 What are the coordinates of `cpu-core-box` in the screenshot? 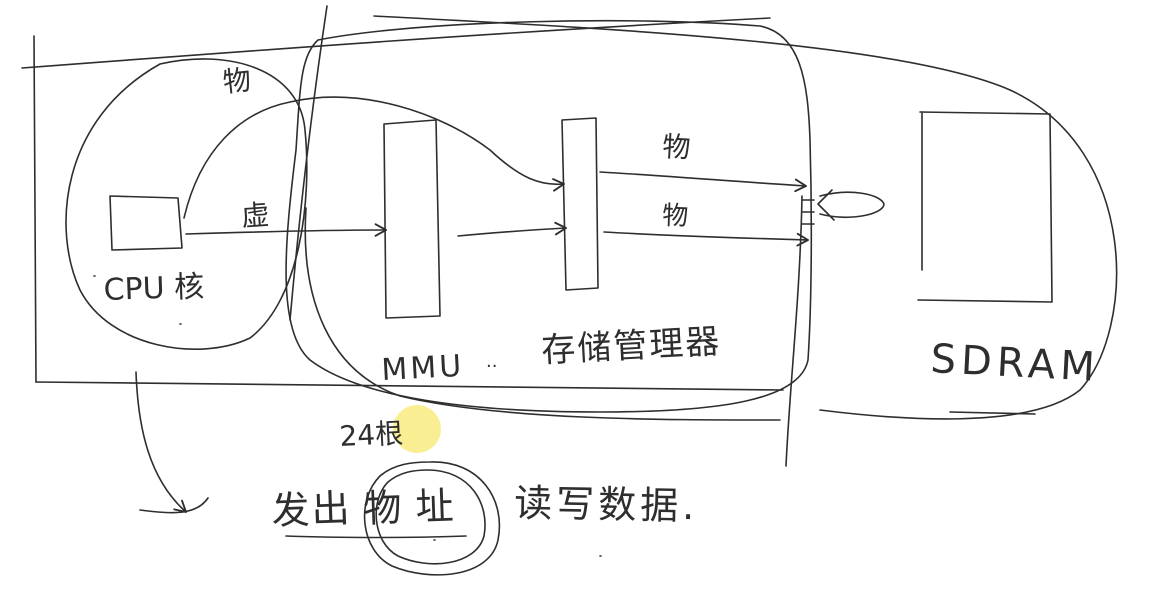 It's located at (146, 223).